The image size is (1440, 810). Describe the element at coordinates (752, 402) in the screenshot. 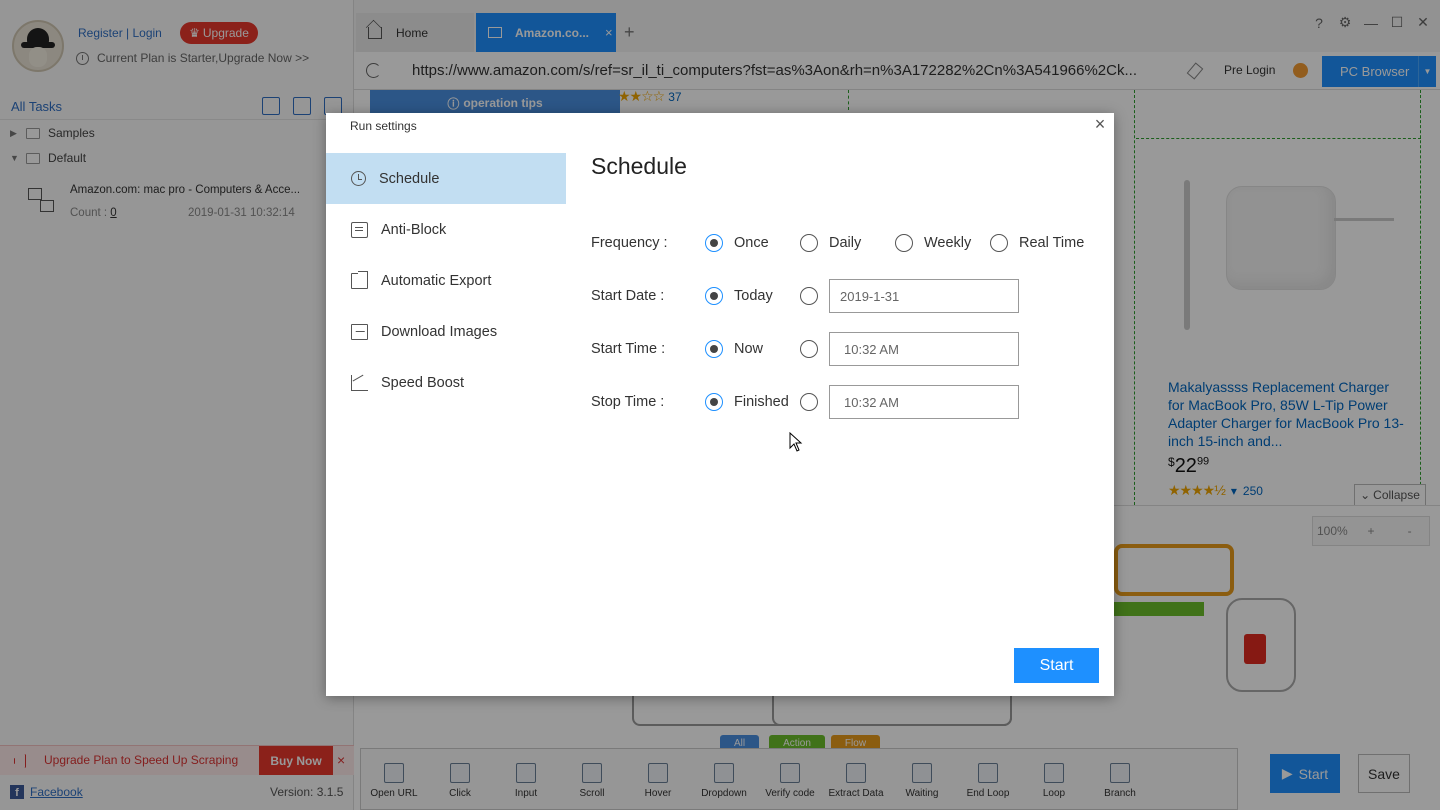

I see `stop-time-finished-option: Finished` at that location.